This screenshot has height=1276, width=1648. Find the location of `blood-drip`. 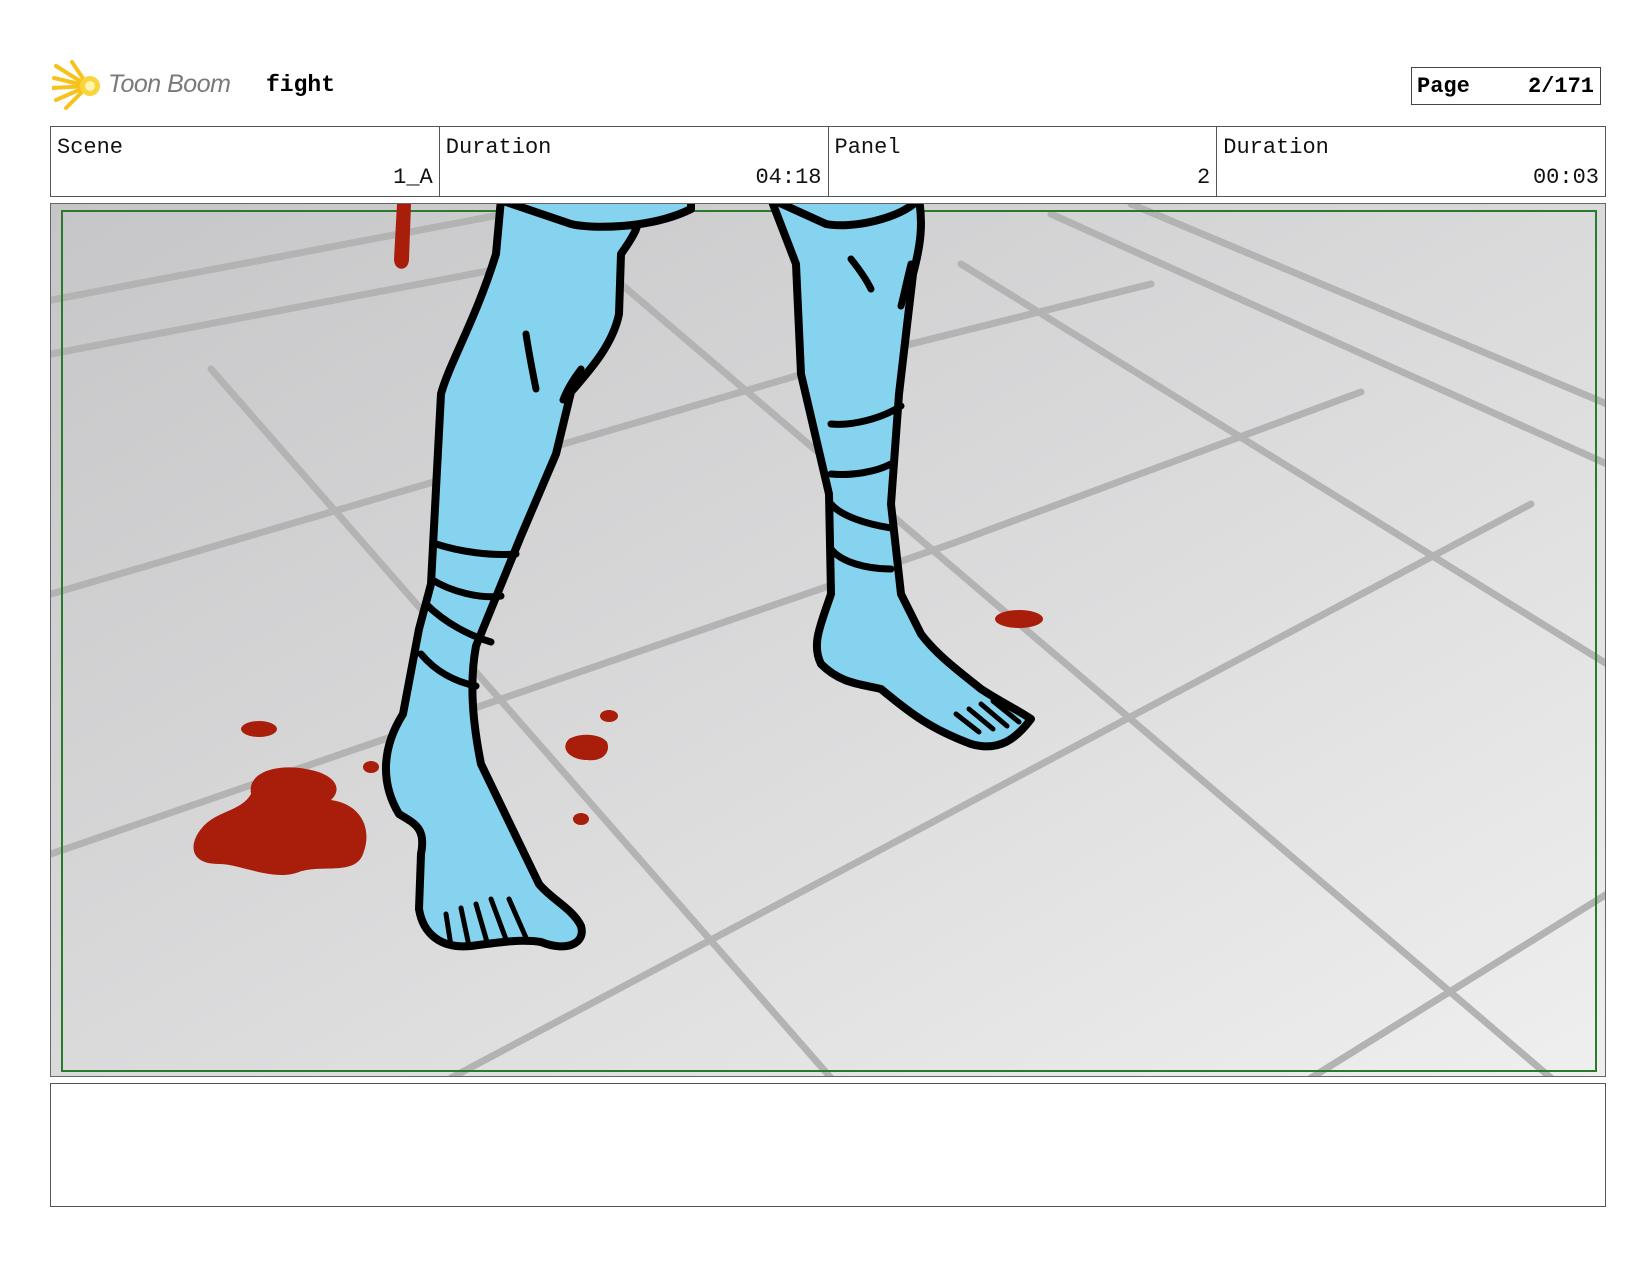

blood-drip is located at coordinates (402, 236).